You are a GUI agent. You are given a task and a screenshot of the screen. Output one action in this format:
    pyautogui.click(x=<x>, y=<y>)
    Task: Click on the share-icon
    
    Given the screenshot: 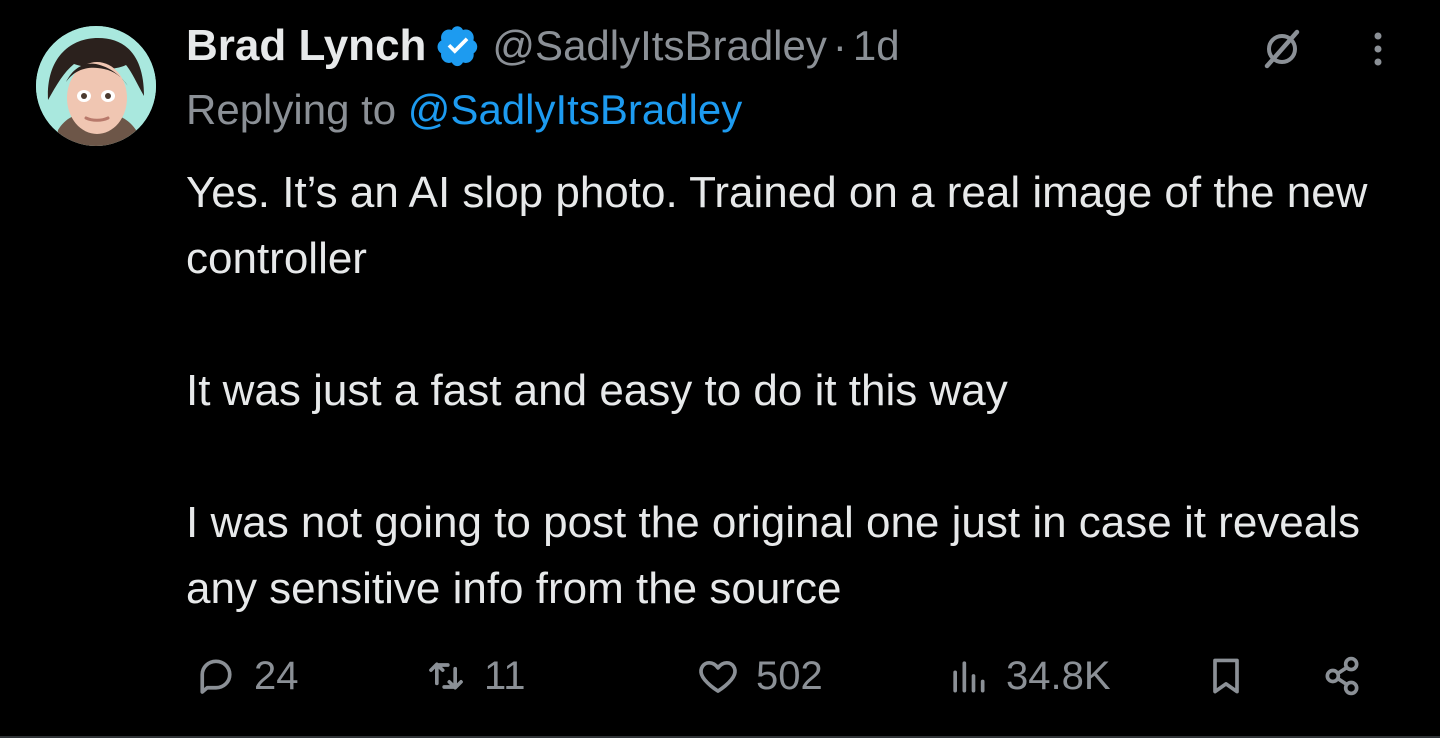 What is the action you would take?
    pyautogui.click(x=1342, y=676)
    